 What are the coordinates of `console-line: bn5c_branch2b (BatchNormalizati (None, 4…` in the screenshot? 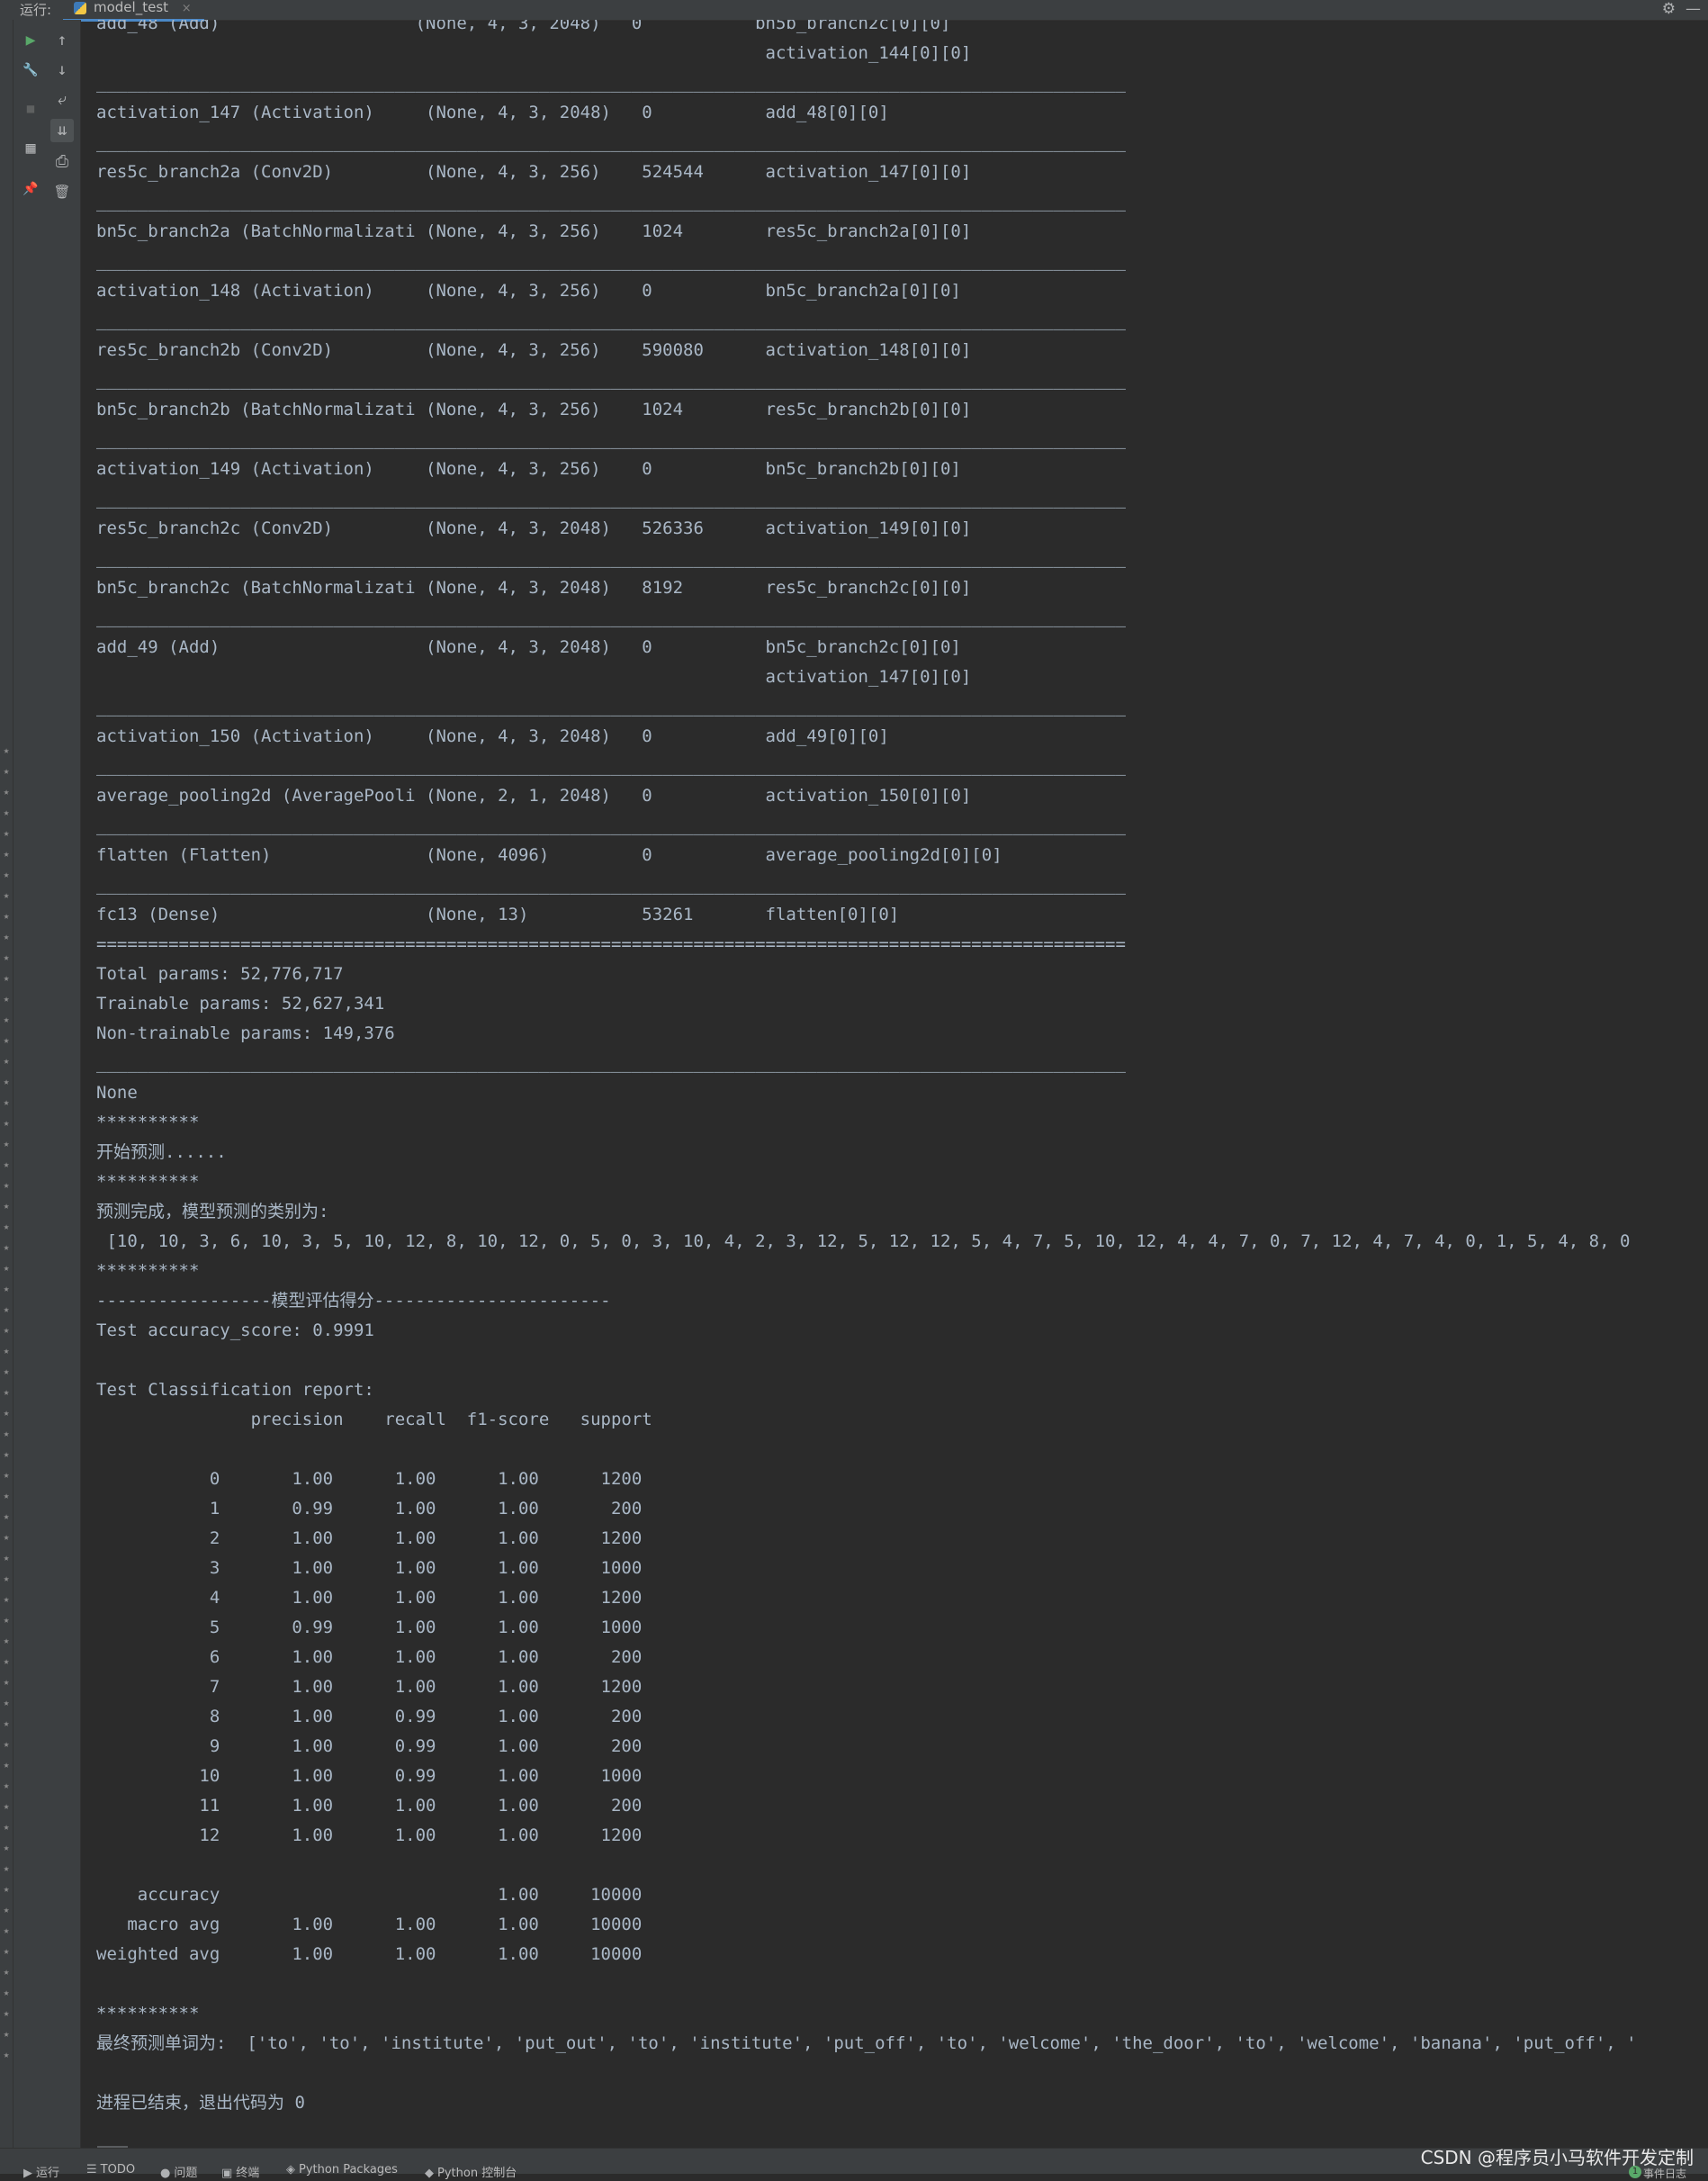 It's located at (534, 409).